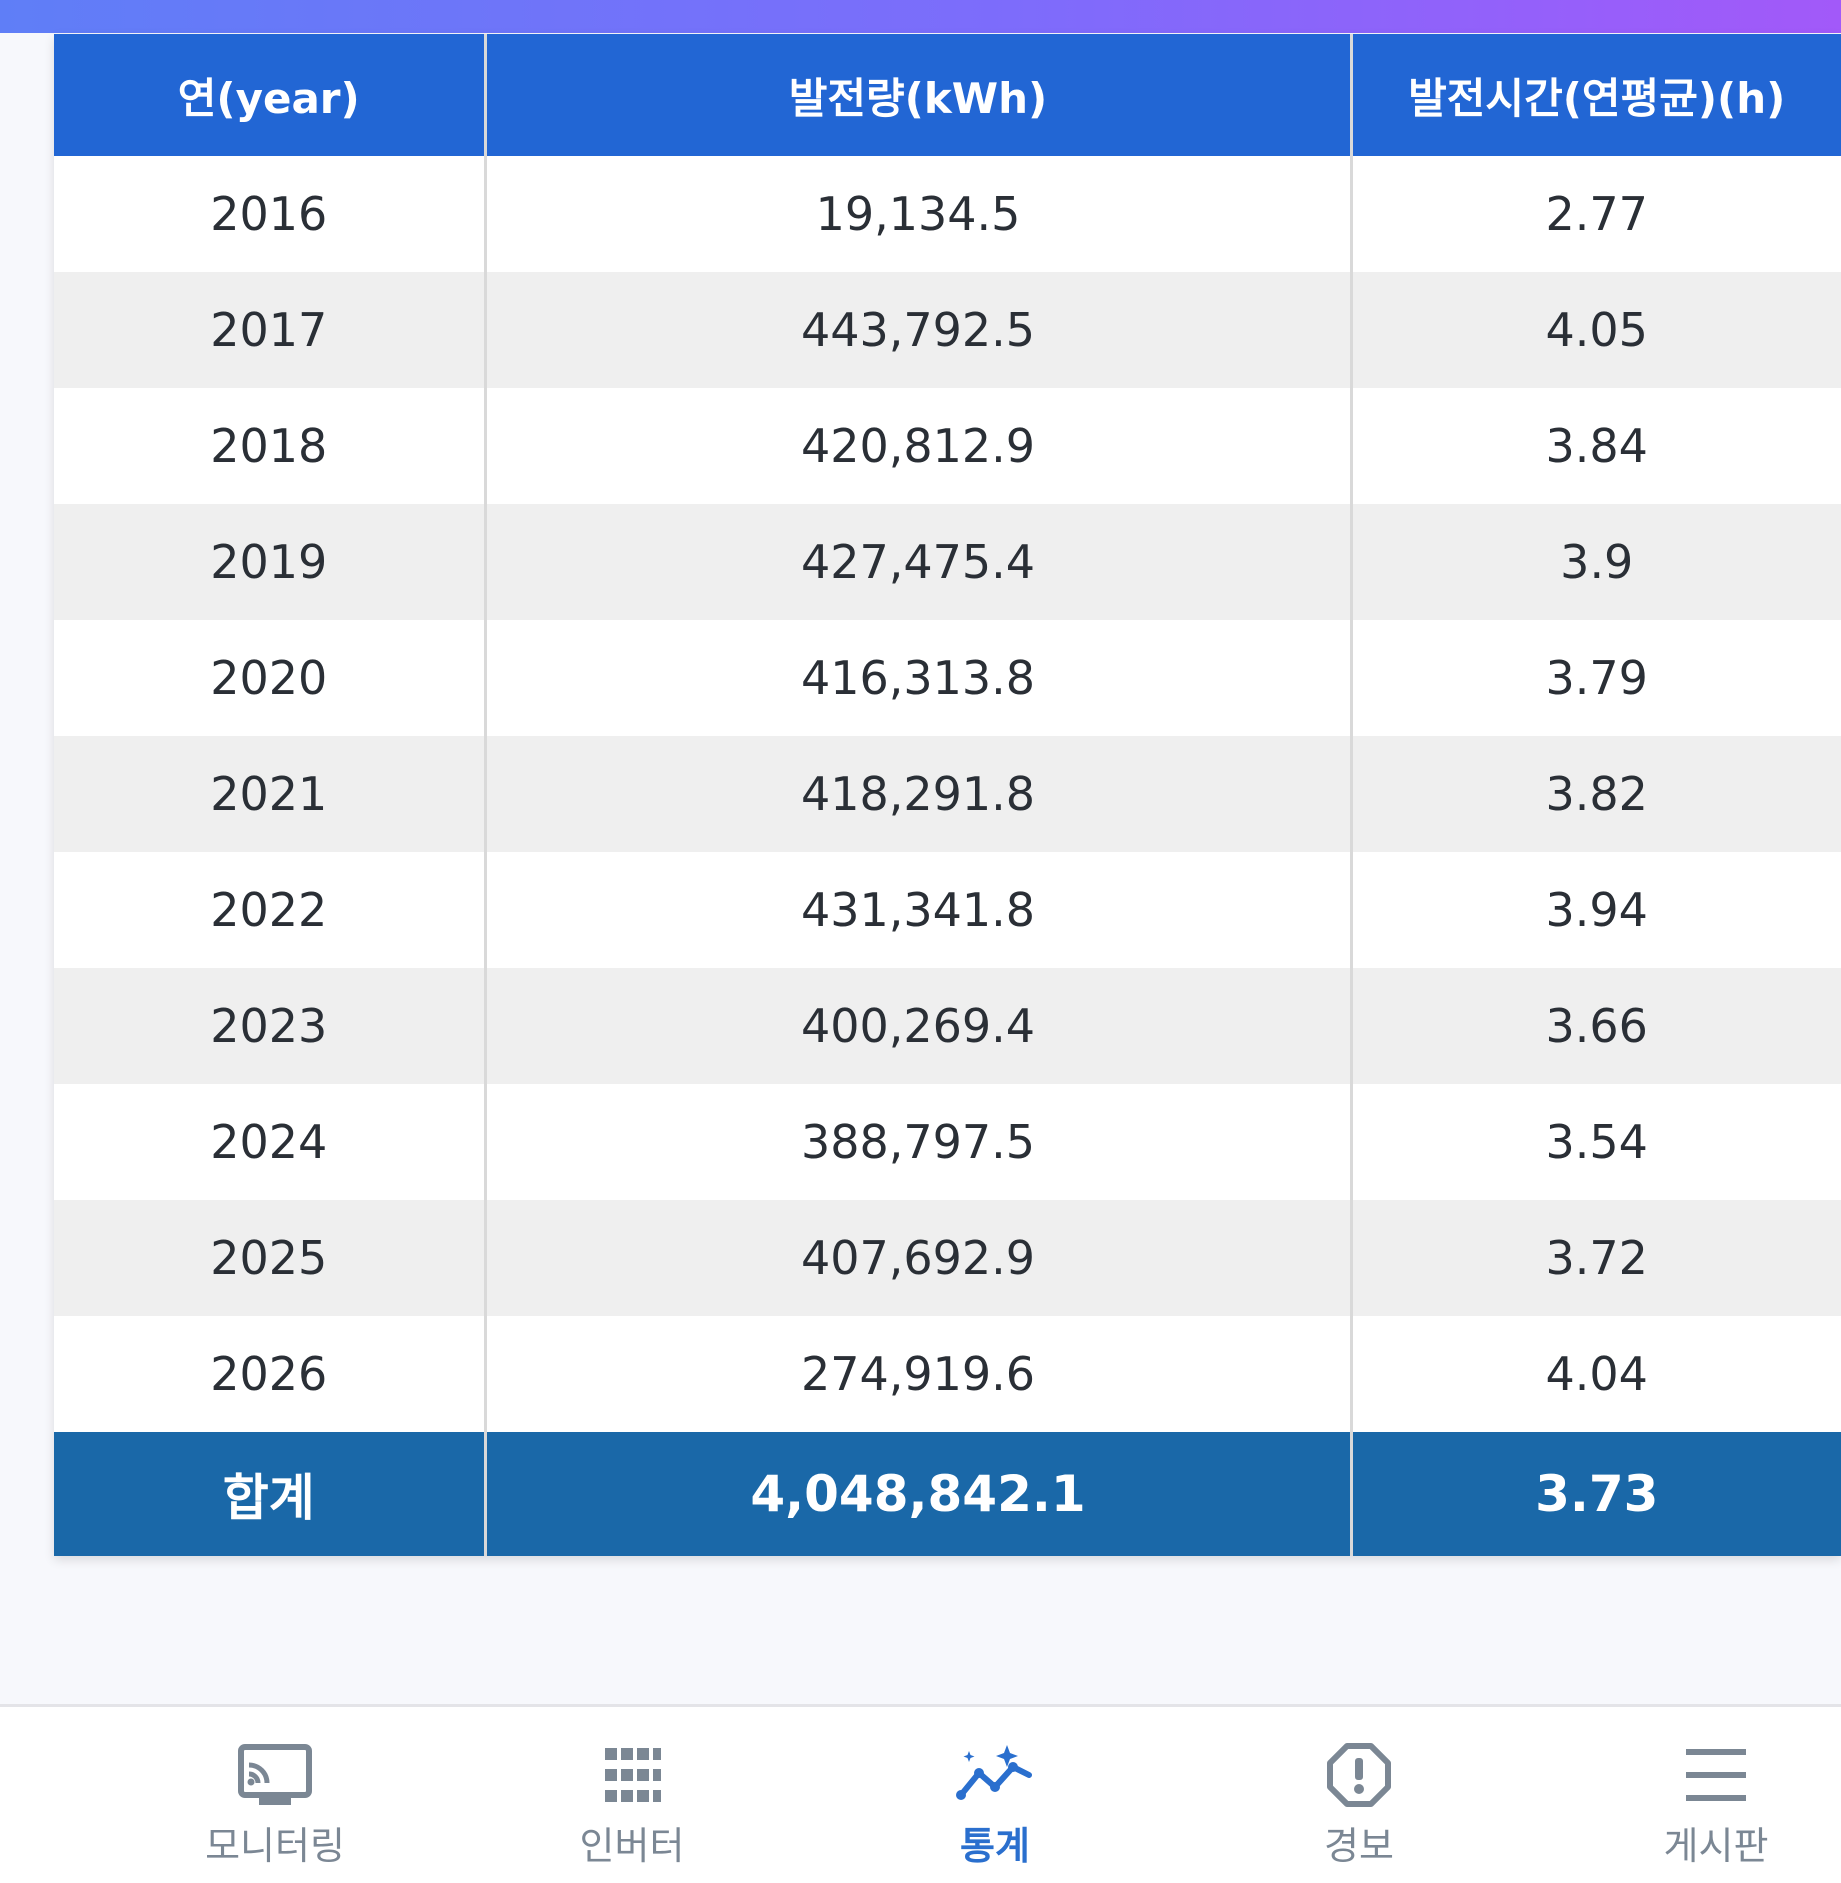 The image size is (1841, 1883). What do you see at coordinates (1596, 678) in the screenshot?
I see `cell-hours: 3.79` at bounding box center [1596, 678].